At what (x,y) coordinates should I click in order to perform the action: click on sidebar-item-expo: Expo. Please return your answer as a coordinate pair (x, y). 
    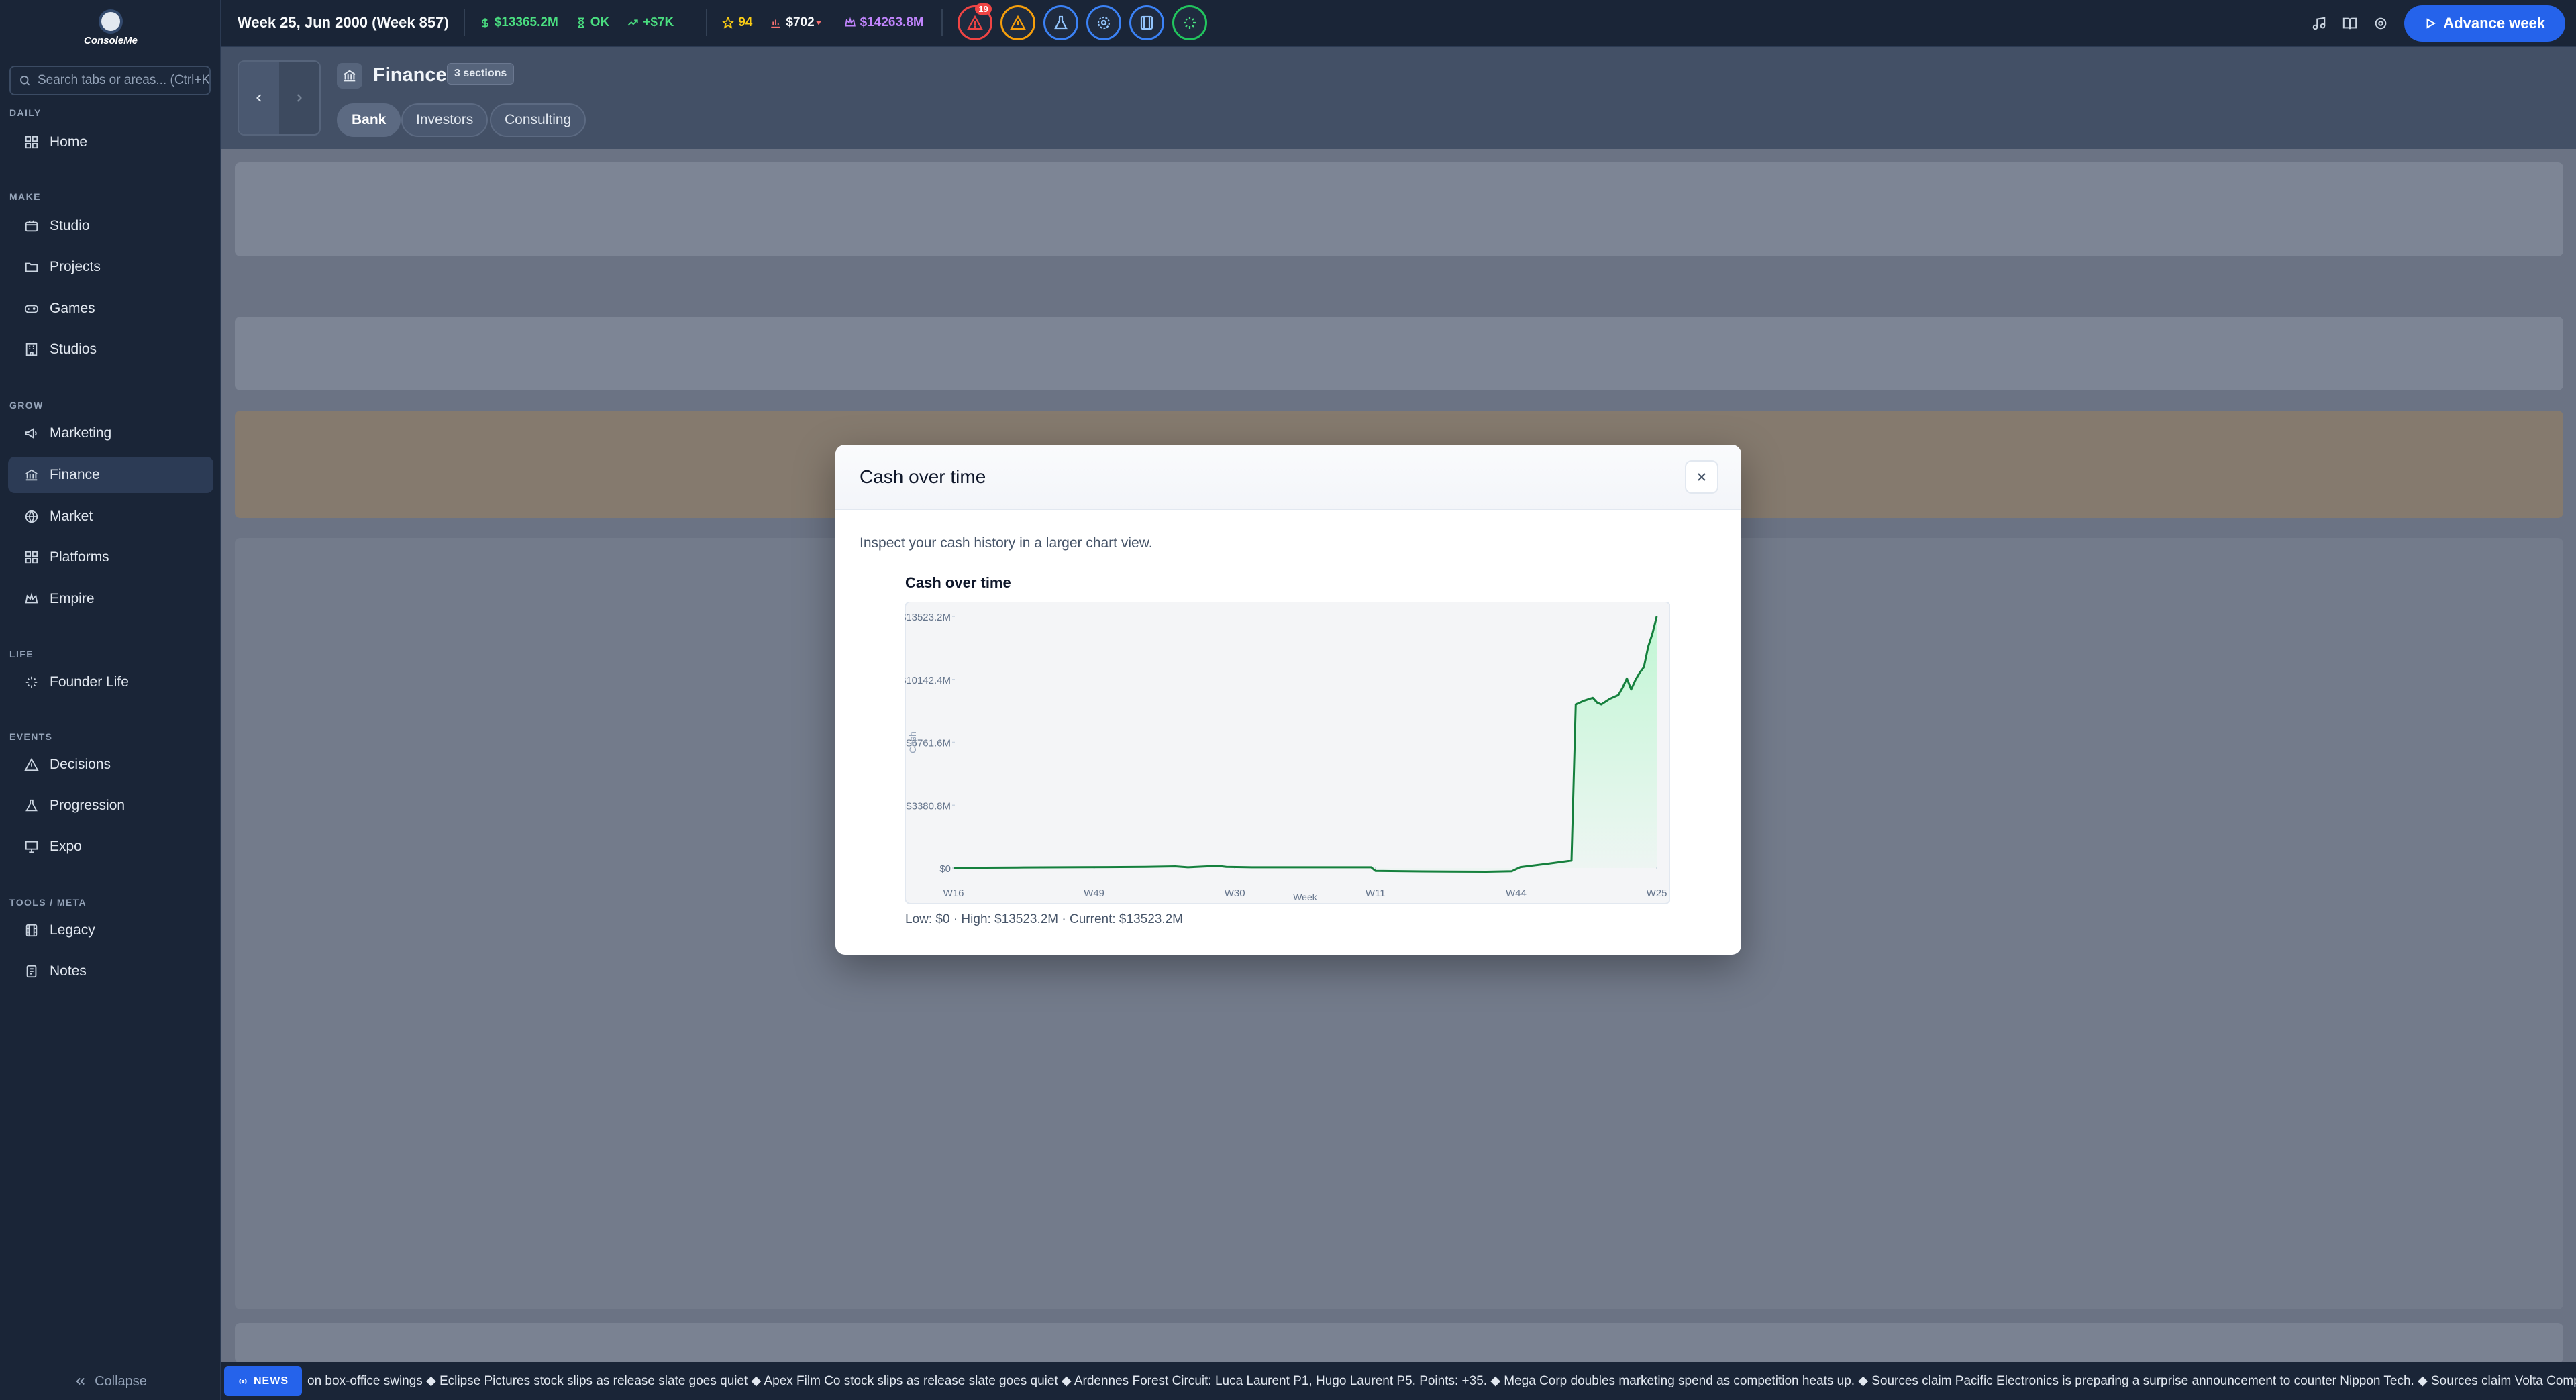
    Looking at the image, I should click on (110, 846).